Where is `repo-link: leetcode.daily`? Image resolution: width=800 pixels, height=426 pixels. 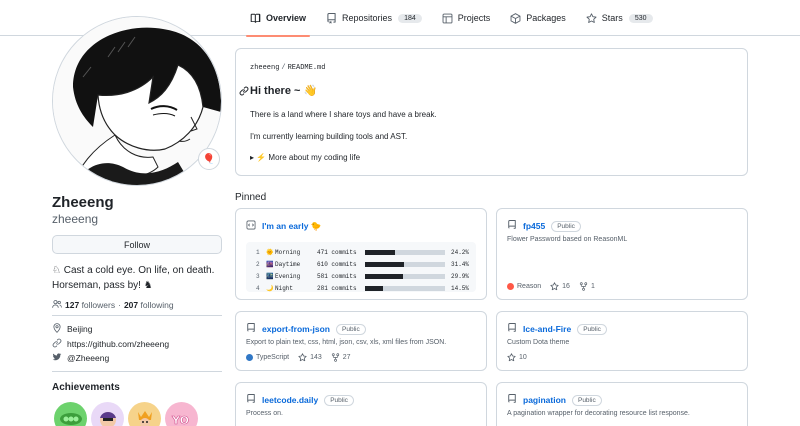
repo-link: leetcode.daily is located at coordinates (290, 400).